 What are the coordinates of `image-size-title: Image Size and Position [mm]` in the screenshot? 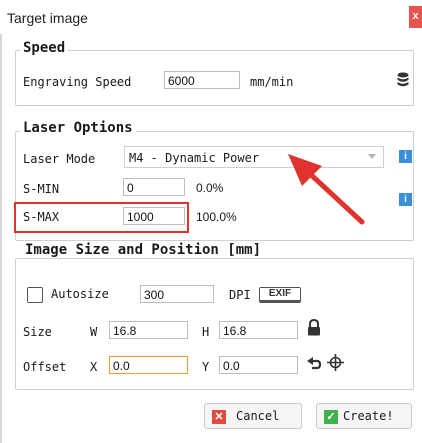 It's located at (143, 250).